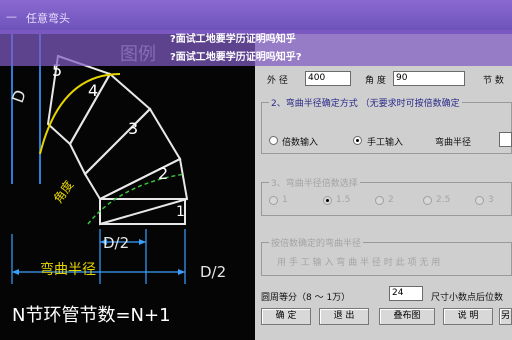 This screenshot has height=340, width=512. What do you see at coordinates (306, 298) in the screenshot?
I see `divide-label: 圆周等分（8 ～ 1万）` at bounding box center [306, 298].